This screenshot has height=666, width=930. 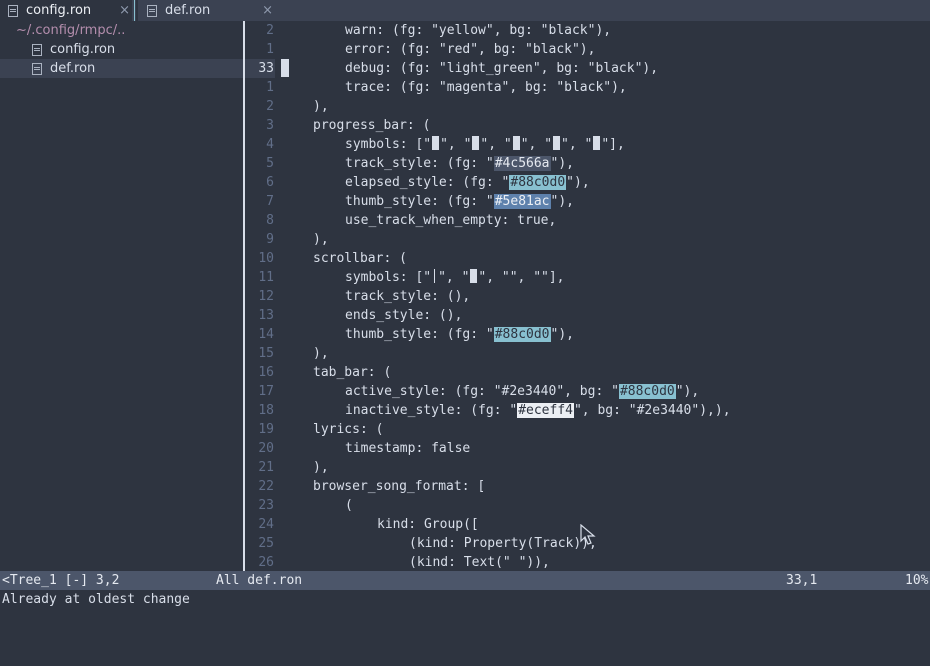 What do you see at coordinates (428, 524) in the screenshot?
I see `code-line: kind: Group([` at bounding box center [428, 524].